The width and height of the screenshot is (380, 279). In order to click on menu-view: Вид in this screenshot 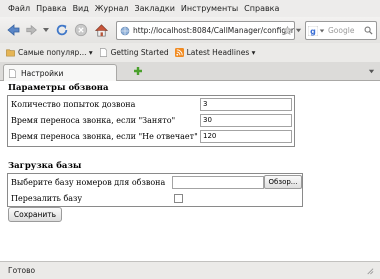, I will do `click(81, 8)`.